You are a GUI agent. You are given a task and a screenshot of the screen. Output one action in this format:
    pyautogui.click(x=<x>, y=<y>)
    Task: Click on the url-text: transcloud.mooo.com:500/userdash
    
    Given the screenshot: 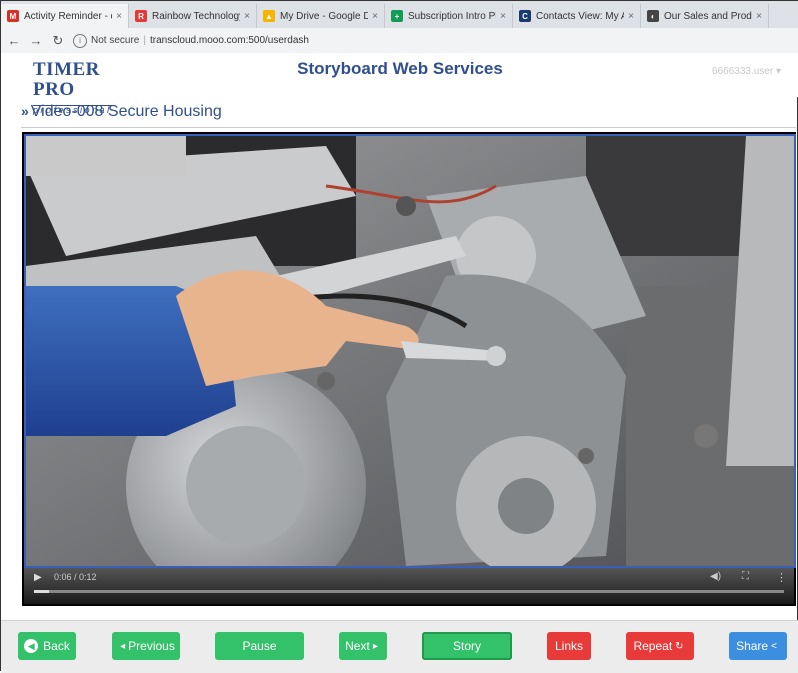 What is the action you would take?
    pyautogui.click(x=229, y=40)
    